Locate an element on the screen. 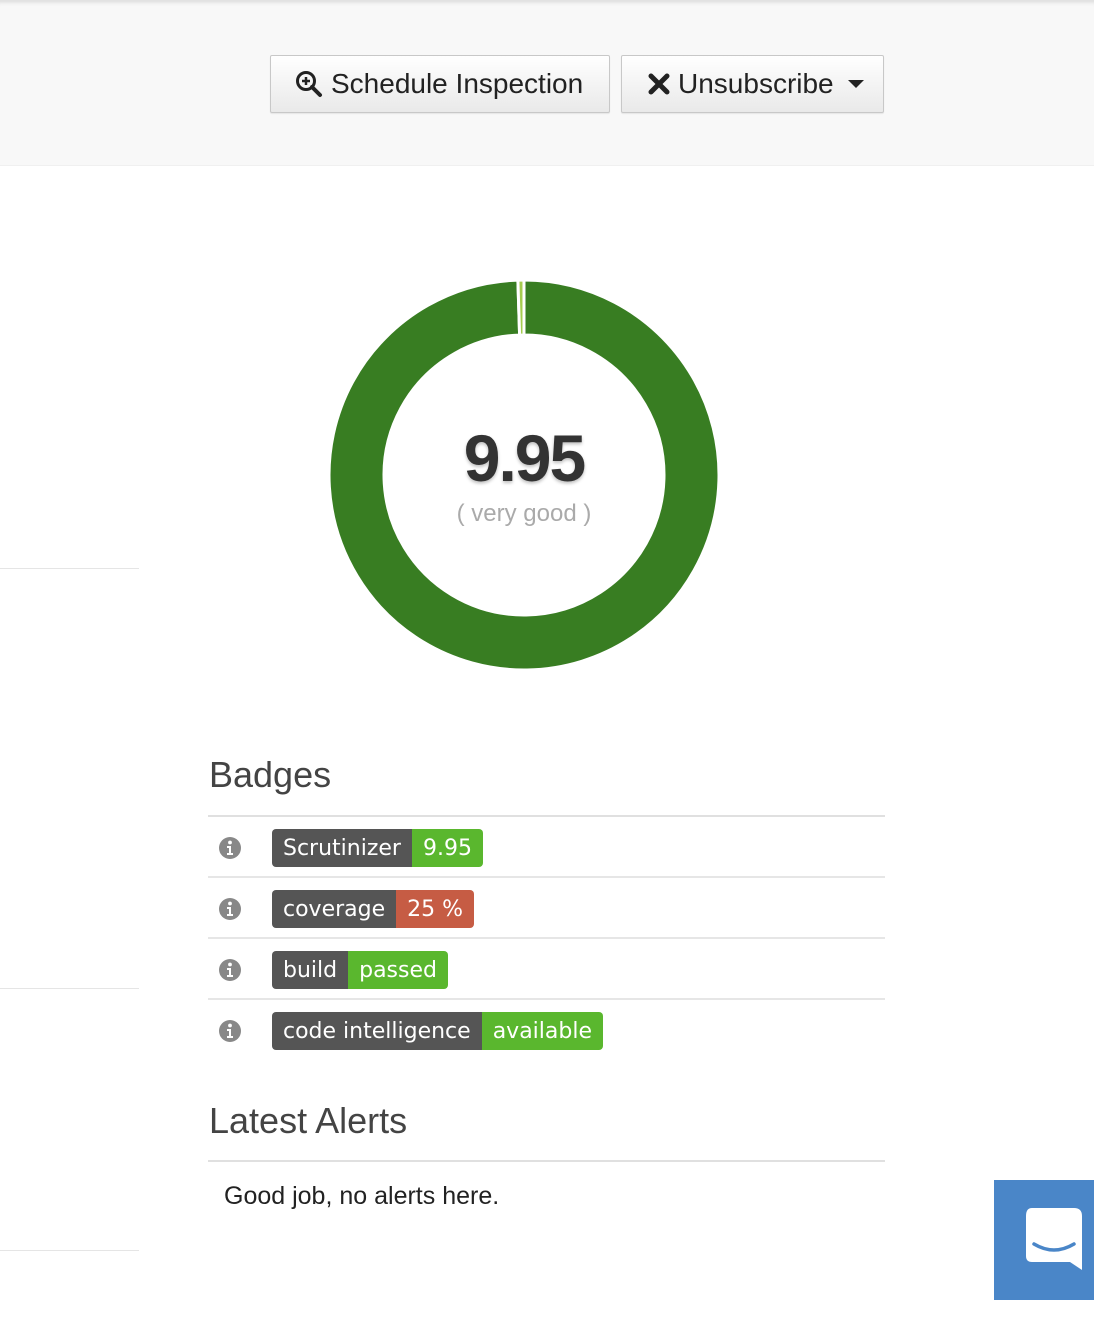 This screenshot has height=1338, width=1094. badge-value: available is located at coordinates (542, 1031).